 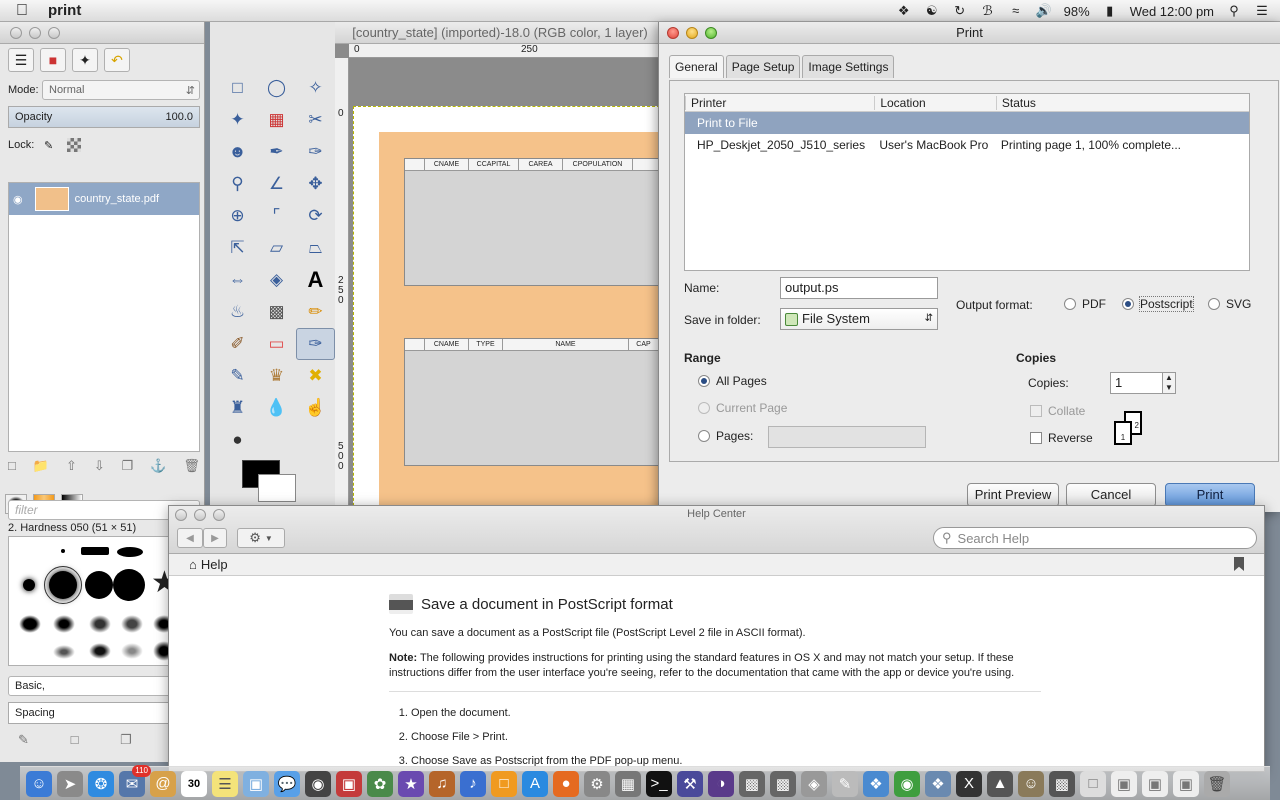 What do you see at coordinates (237, 376) in the screenshot?
I see `ink-tool-icon: ✎` at bounding box center [237, 376].